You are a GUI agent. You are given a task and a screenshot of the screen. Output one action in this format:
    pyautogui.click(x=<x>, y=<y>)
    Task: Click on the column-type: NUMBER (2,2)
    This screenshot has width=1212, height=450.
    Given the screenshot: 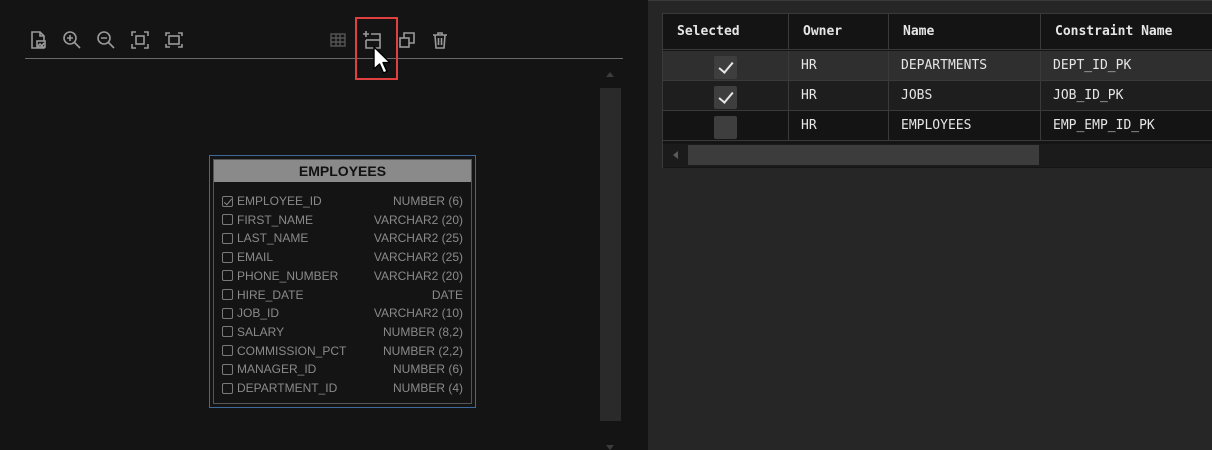 What is the action you would take?
    pyautogui.click(x=422, y=350)
    